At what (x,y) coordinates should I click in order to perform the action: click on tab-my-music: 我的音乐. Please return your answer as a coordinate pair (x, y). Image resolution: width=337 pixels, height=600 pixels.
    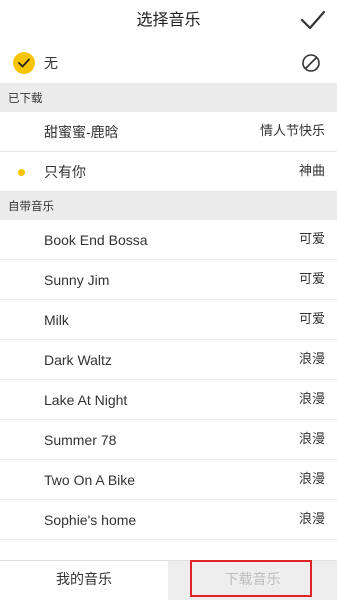
    Looking at the image, I should click on (84, 580).